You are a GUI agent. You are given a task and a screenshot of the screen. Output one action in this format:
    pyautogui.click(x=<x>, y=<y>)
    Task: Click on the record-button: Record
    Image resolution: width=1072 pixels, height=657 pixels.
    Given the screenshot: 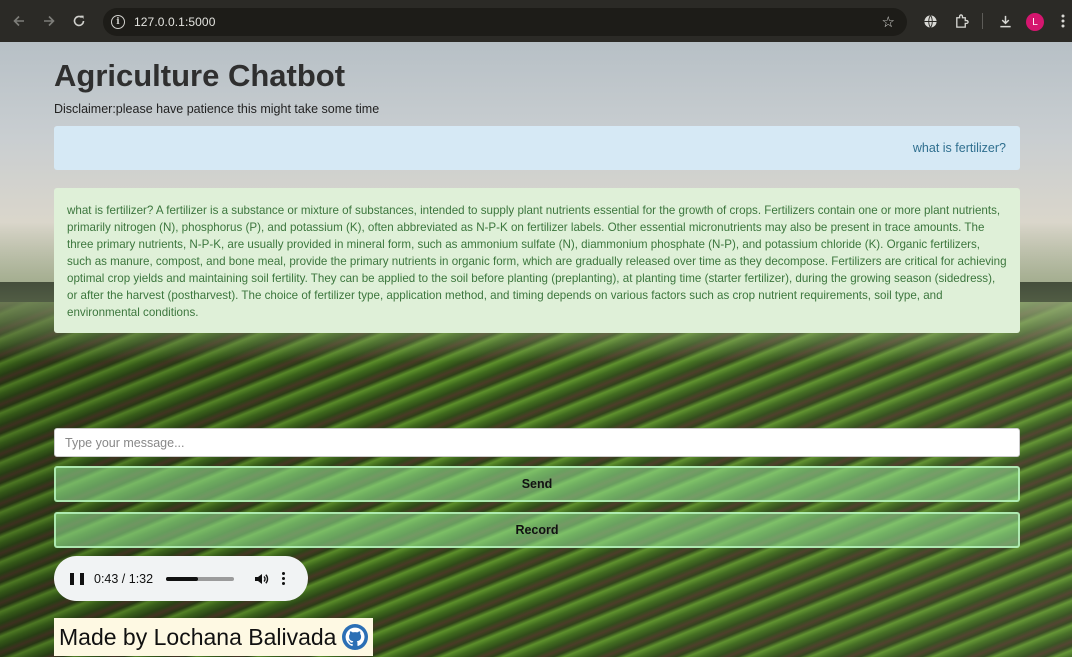 What is the action you would take?
    pyautogui.click(x=537, y=530)
    